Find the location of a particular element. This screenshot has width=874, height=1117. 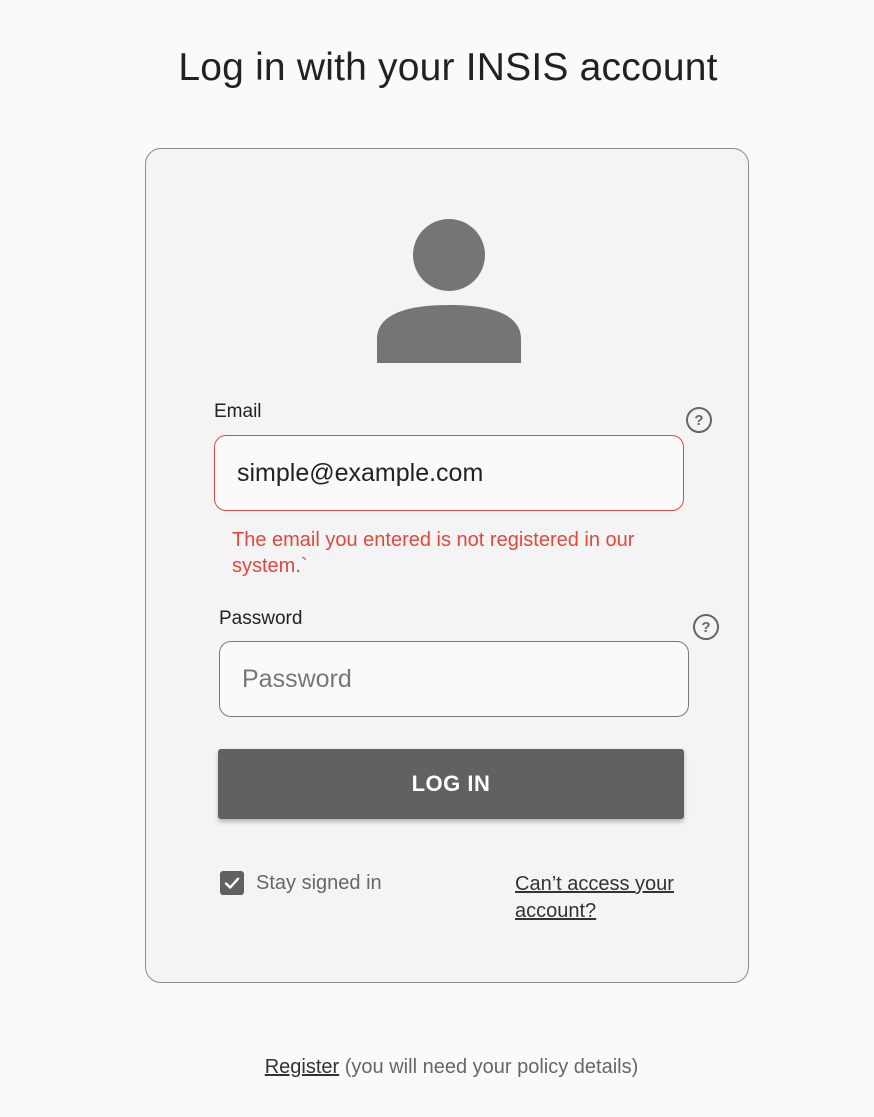

password-label: Password is located at coordinates (261, 618).